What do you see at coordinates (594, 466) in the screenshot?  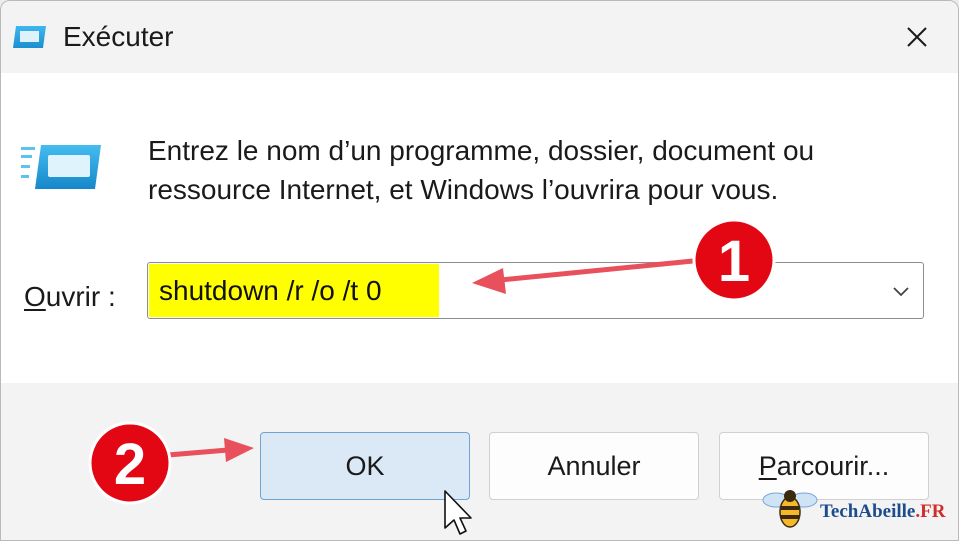 I see `cancel-button: Annuler` at bounding box center [594, 466].